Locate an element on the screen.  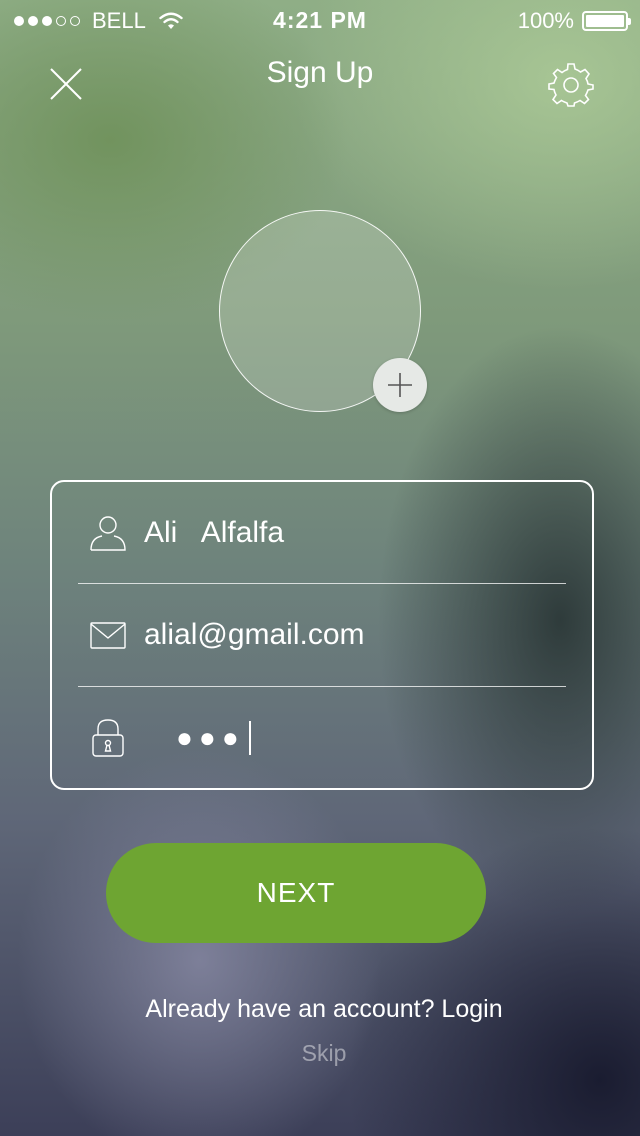
settings-button is located at coordinates (571, 85).